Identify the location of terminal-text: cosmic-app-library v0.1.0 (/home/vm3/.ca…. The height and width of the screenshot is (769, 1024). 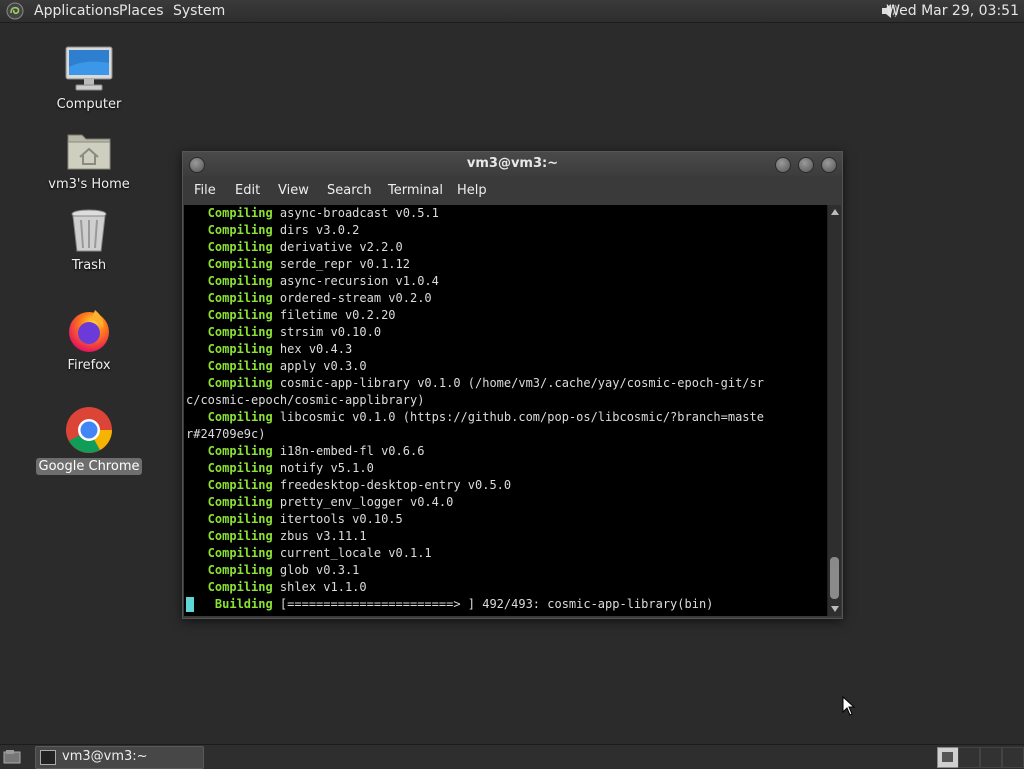
(518, 383).